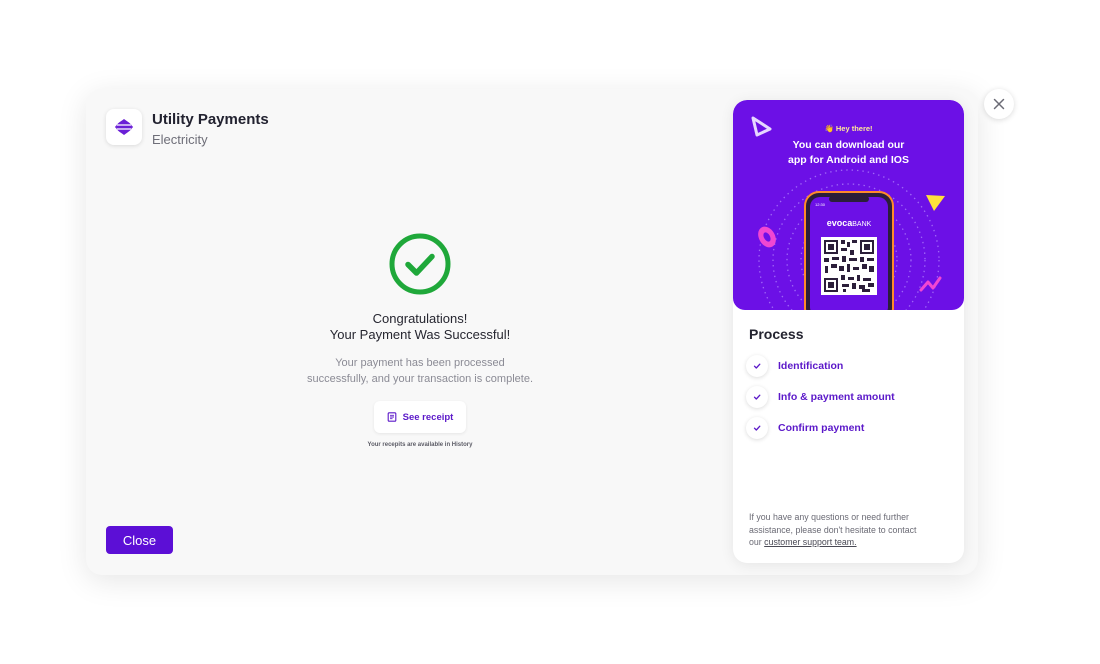 Image resolution: width=1100 pixels, height=664 pixels. I want to click on close-button: Close, so click(139, 540).